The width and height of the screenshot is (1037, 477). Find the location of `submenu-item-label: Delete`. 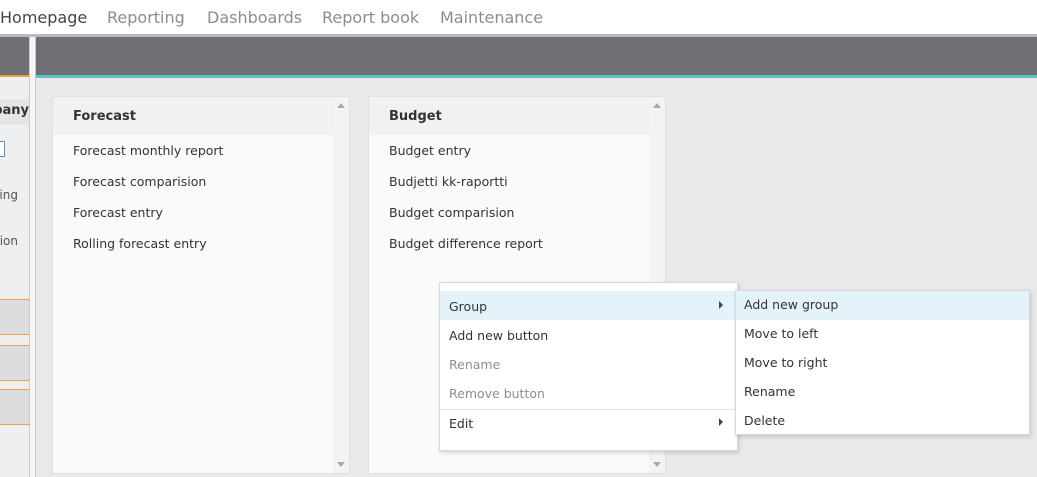

submenu-item-label: Delete is located at coordinates (765, 420).